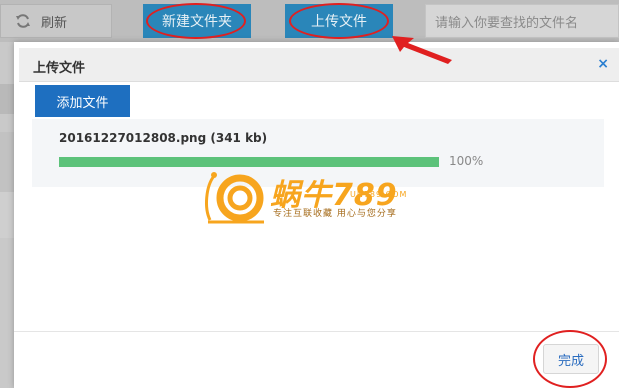 The height and width of the screenshot is (388, 619). Describe the element at coordinates (82, 101) in the screenshot. I see `add-file-button: 添加文件` at that location.